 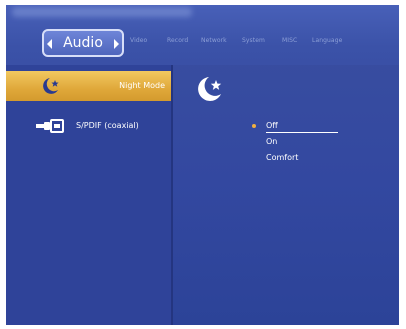 What do you see at coordinates (253, 40) in the screenshot?
I see `tab-system: System` at bounding box center [253, 40].